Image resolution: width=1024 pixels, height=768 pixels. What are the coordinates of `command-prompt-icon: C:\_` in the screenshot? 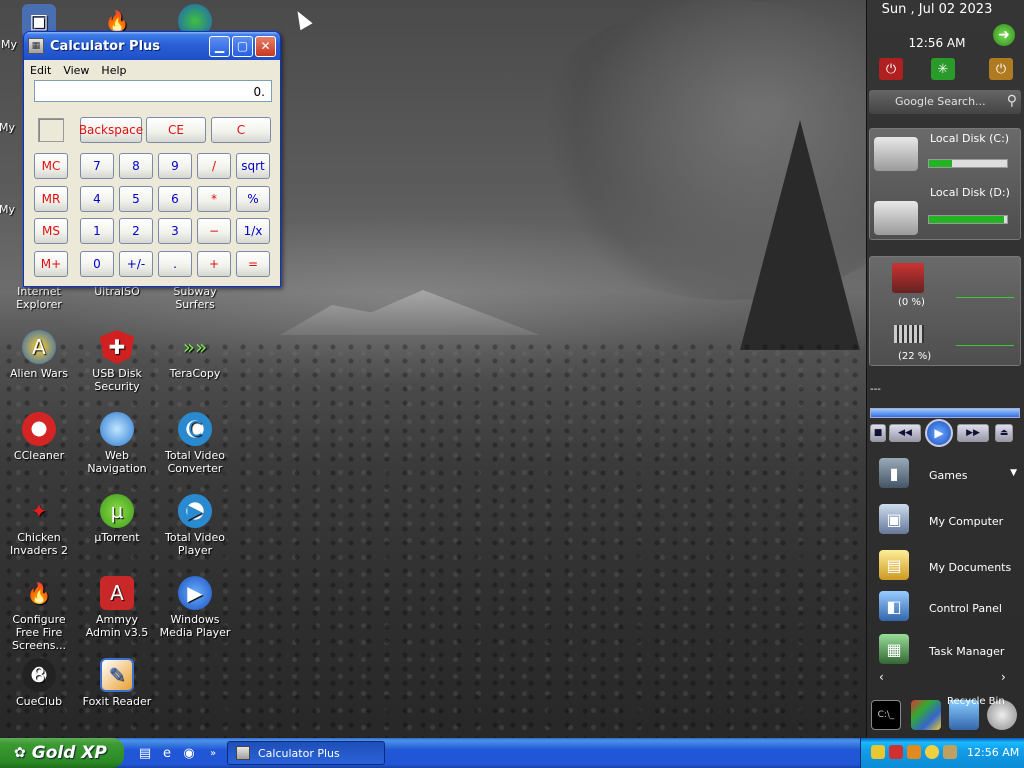 It's located at (886, 715).